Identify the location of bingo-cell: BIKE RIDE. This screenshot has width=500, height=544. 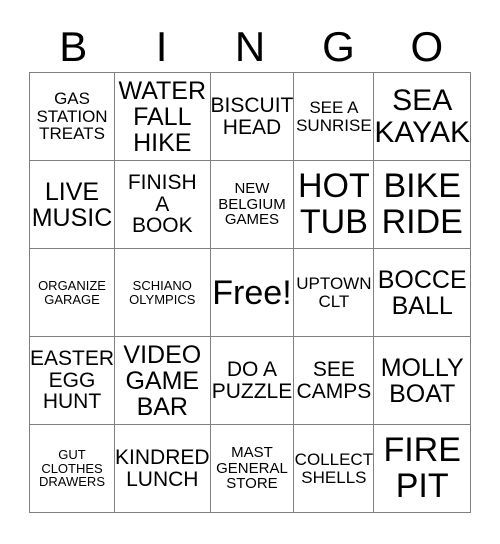
(422, 205).